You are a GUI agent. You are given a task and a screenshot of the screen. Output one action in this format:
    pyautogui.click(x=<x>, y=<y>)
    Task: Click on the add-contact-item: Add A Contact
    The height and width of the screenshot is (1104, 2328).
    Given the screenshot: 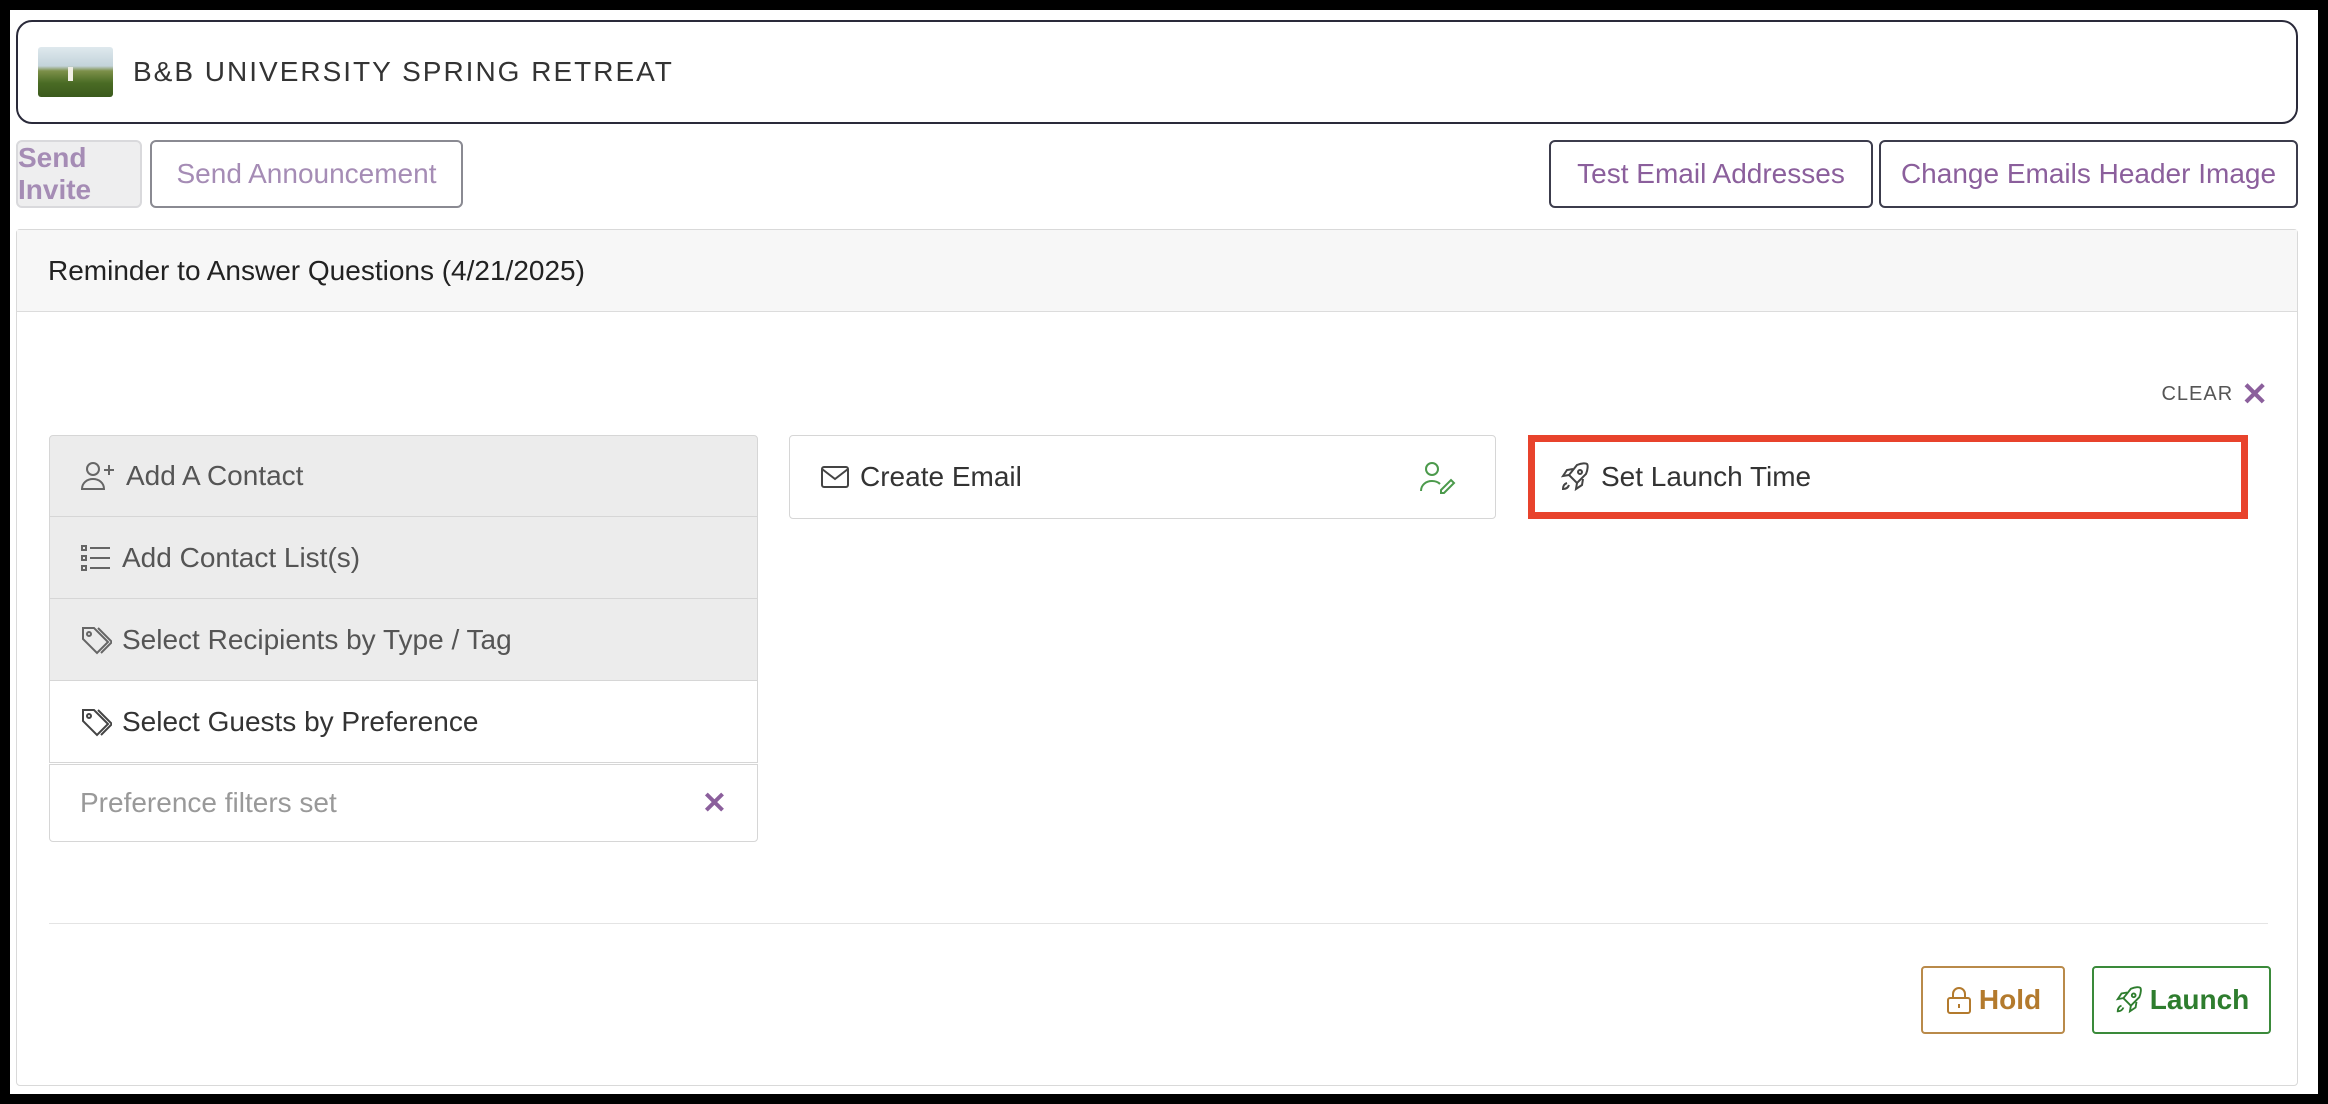 What is the action you would take?
    pyautogui.click(x=403, y=476)
    